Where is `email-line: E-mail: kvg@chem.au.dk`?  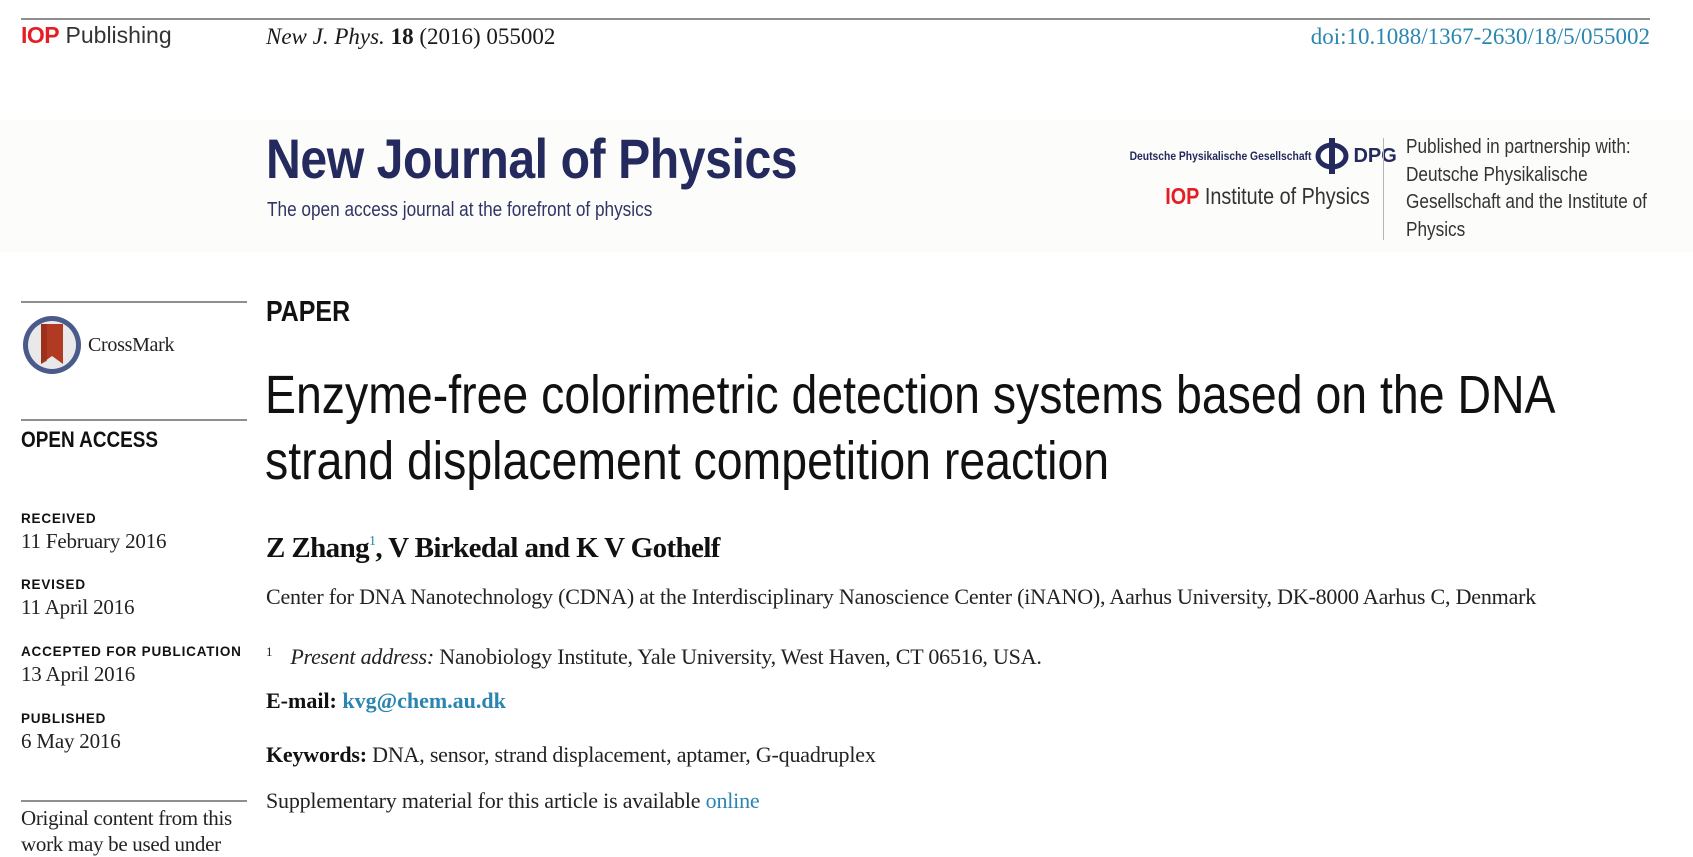 email-line: E-mail: kvg@chem.au.dk is located at coordinates (386, 701).